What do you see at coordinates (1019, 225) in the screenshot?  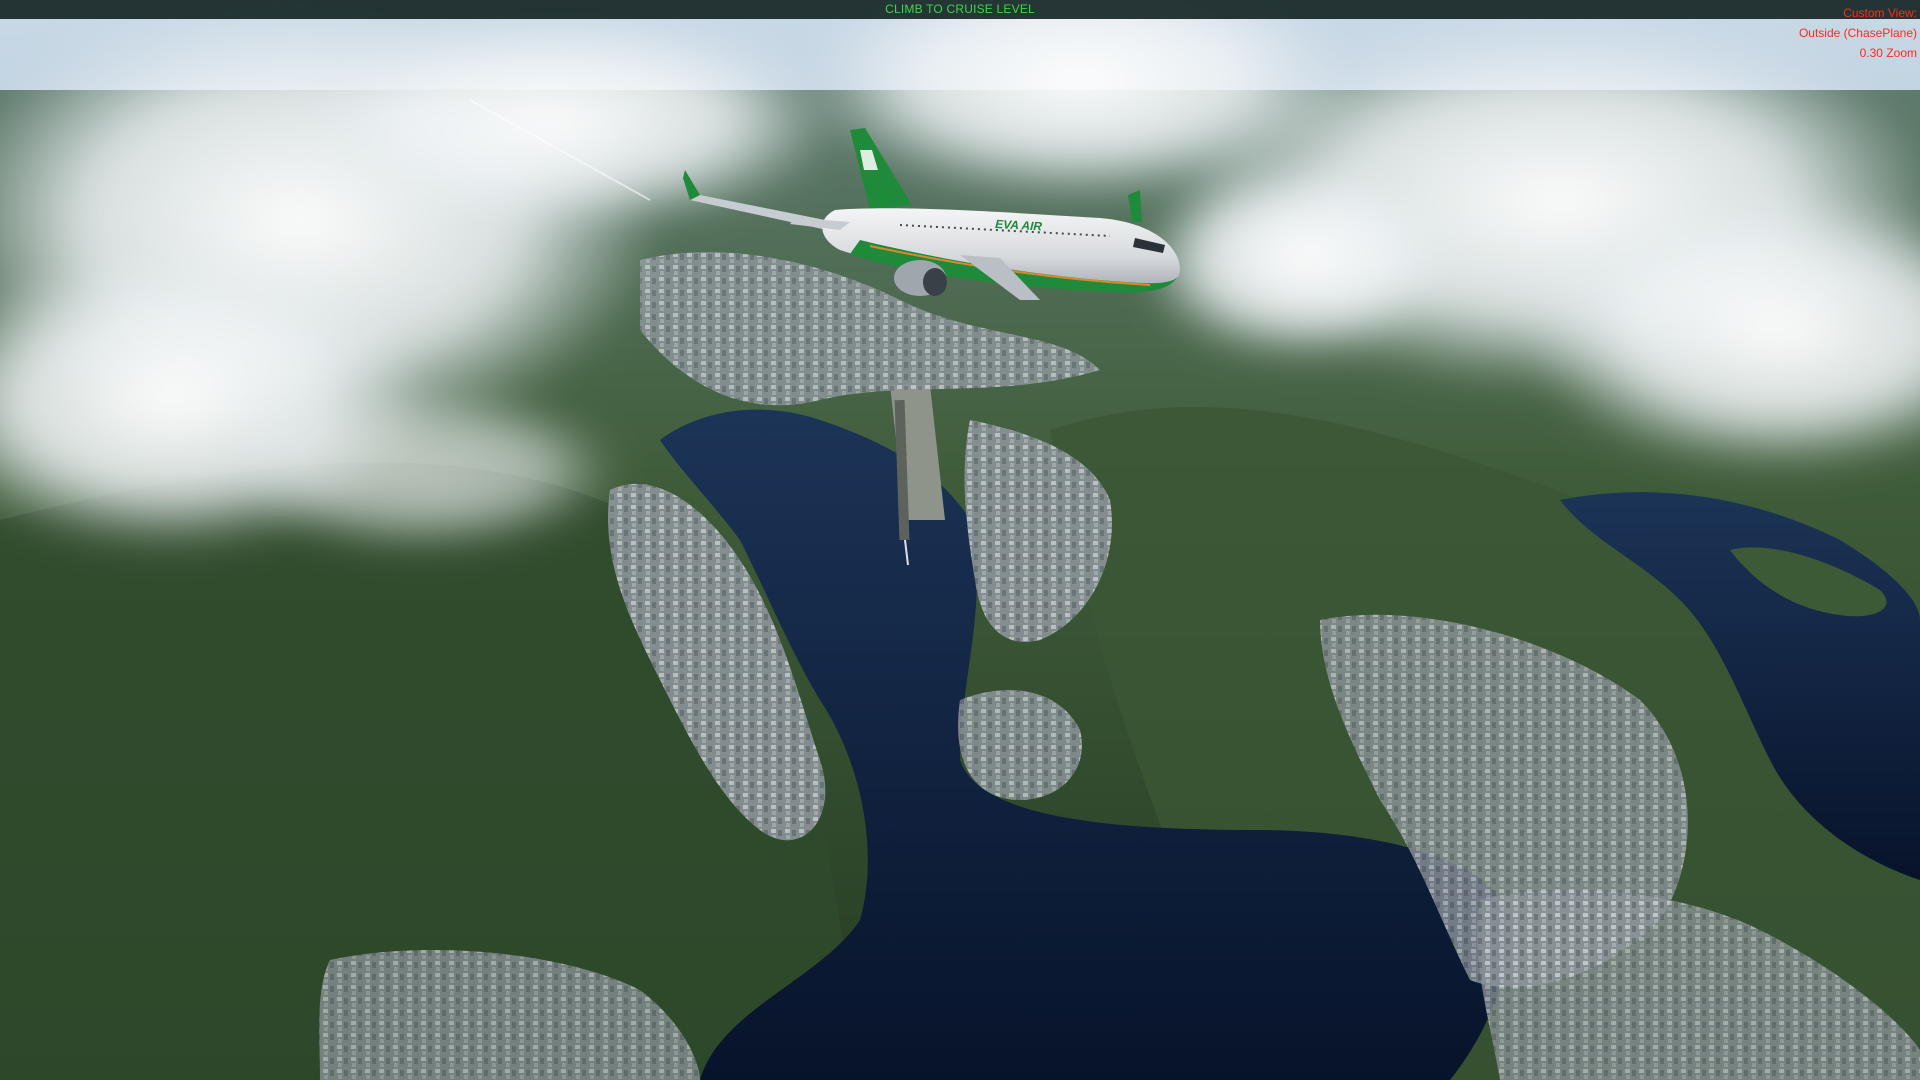 I see `livery-text: EVA AIR` at bounding box center [1019, 225].